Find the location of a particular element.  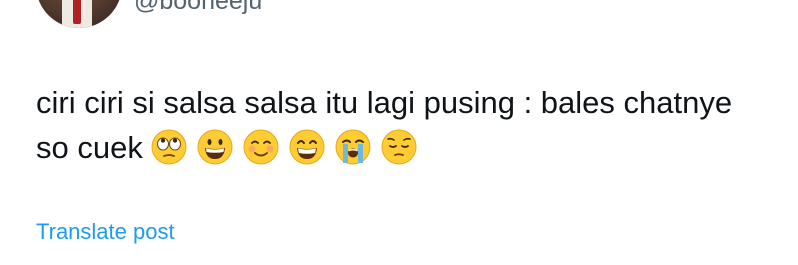

user-handle: @booneeju is located at coordinates (198, 8).